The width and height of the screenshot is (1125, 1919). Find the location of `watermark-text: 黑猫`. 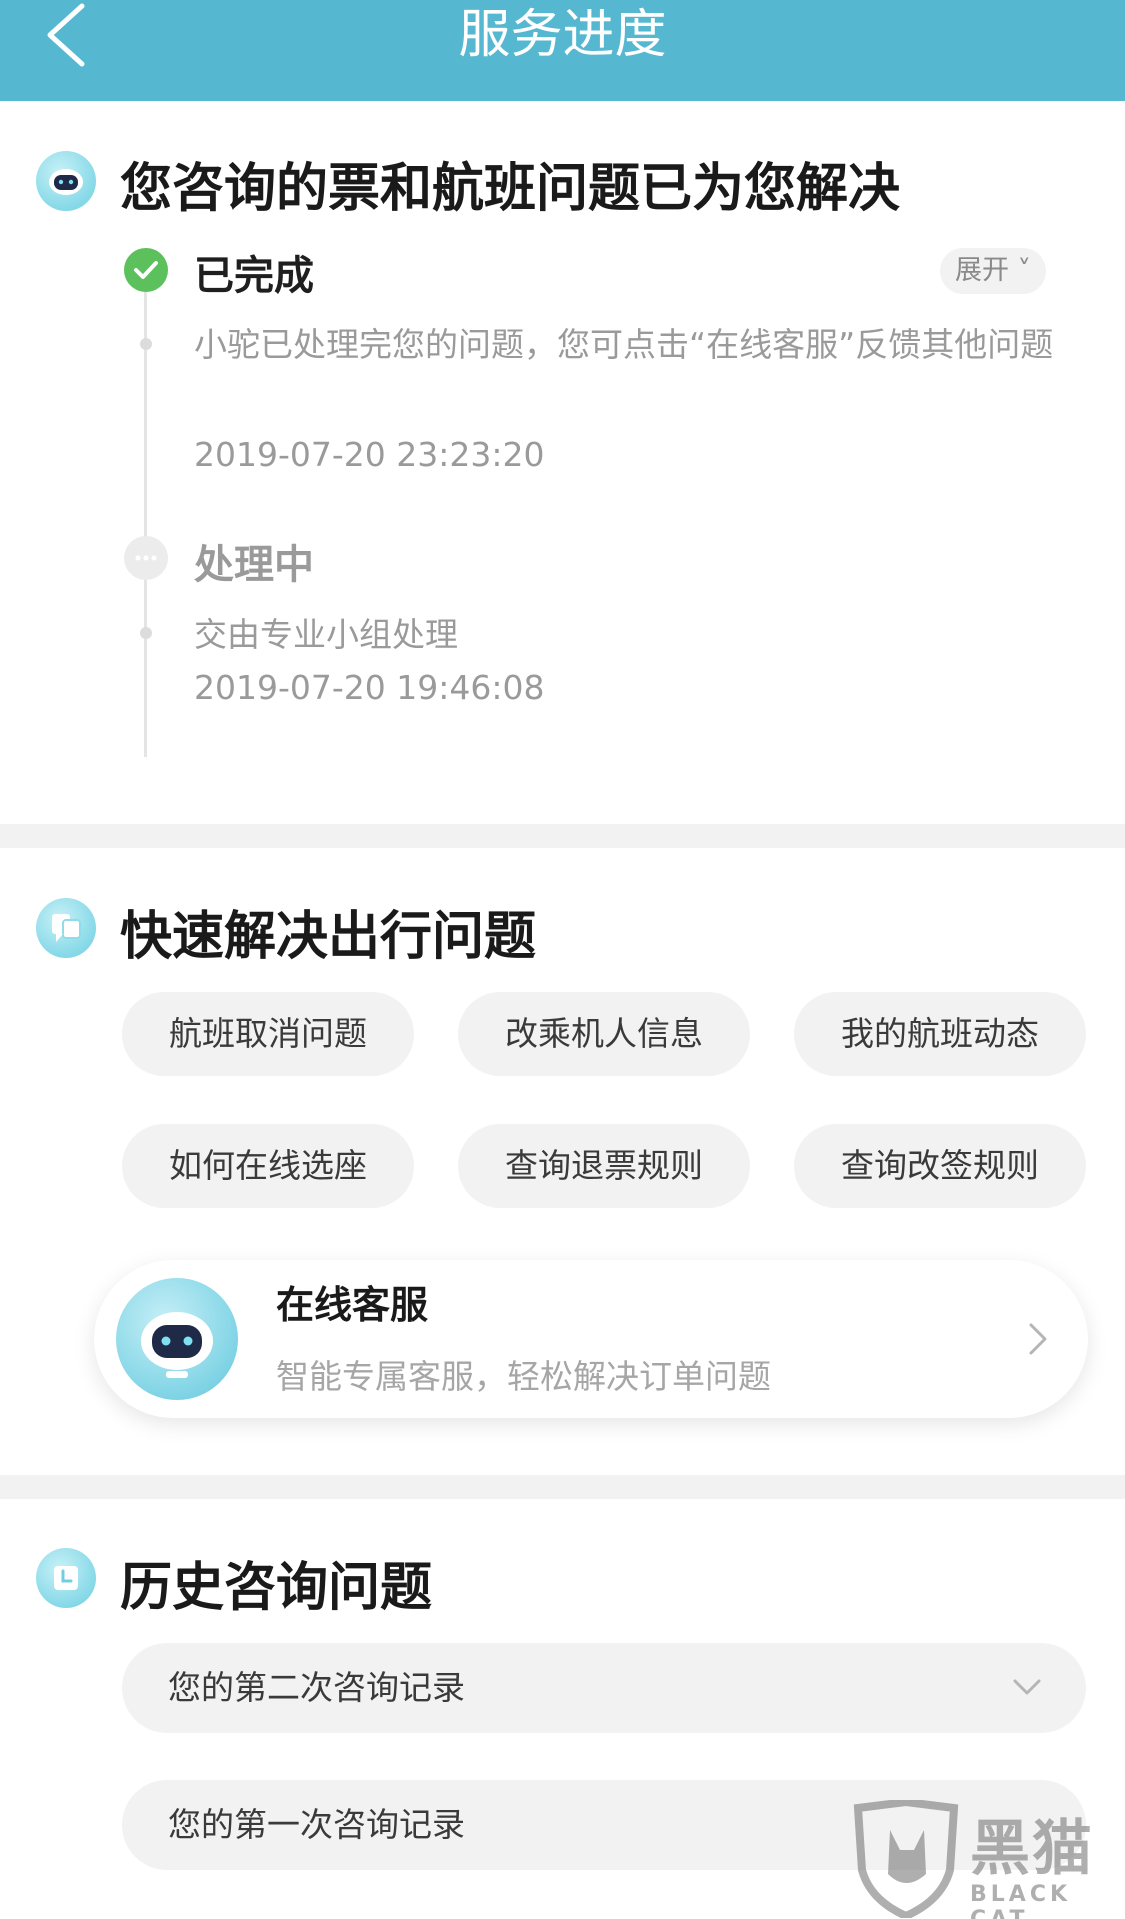

watermark-text: 黑猫 is located at coordinates (1032, 1849).